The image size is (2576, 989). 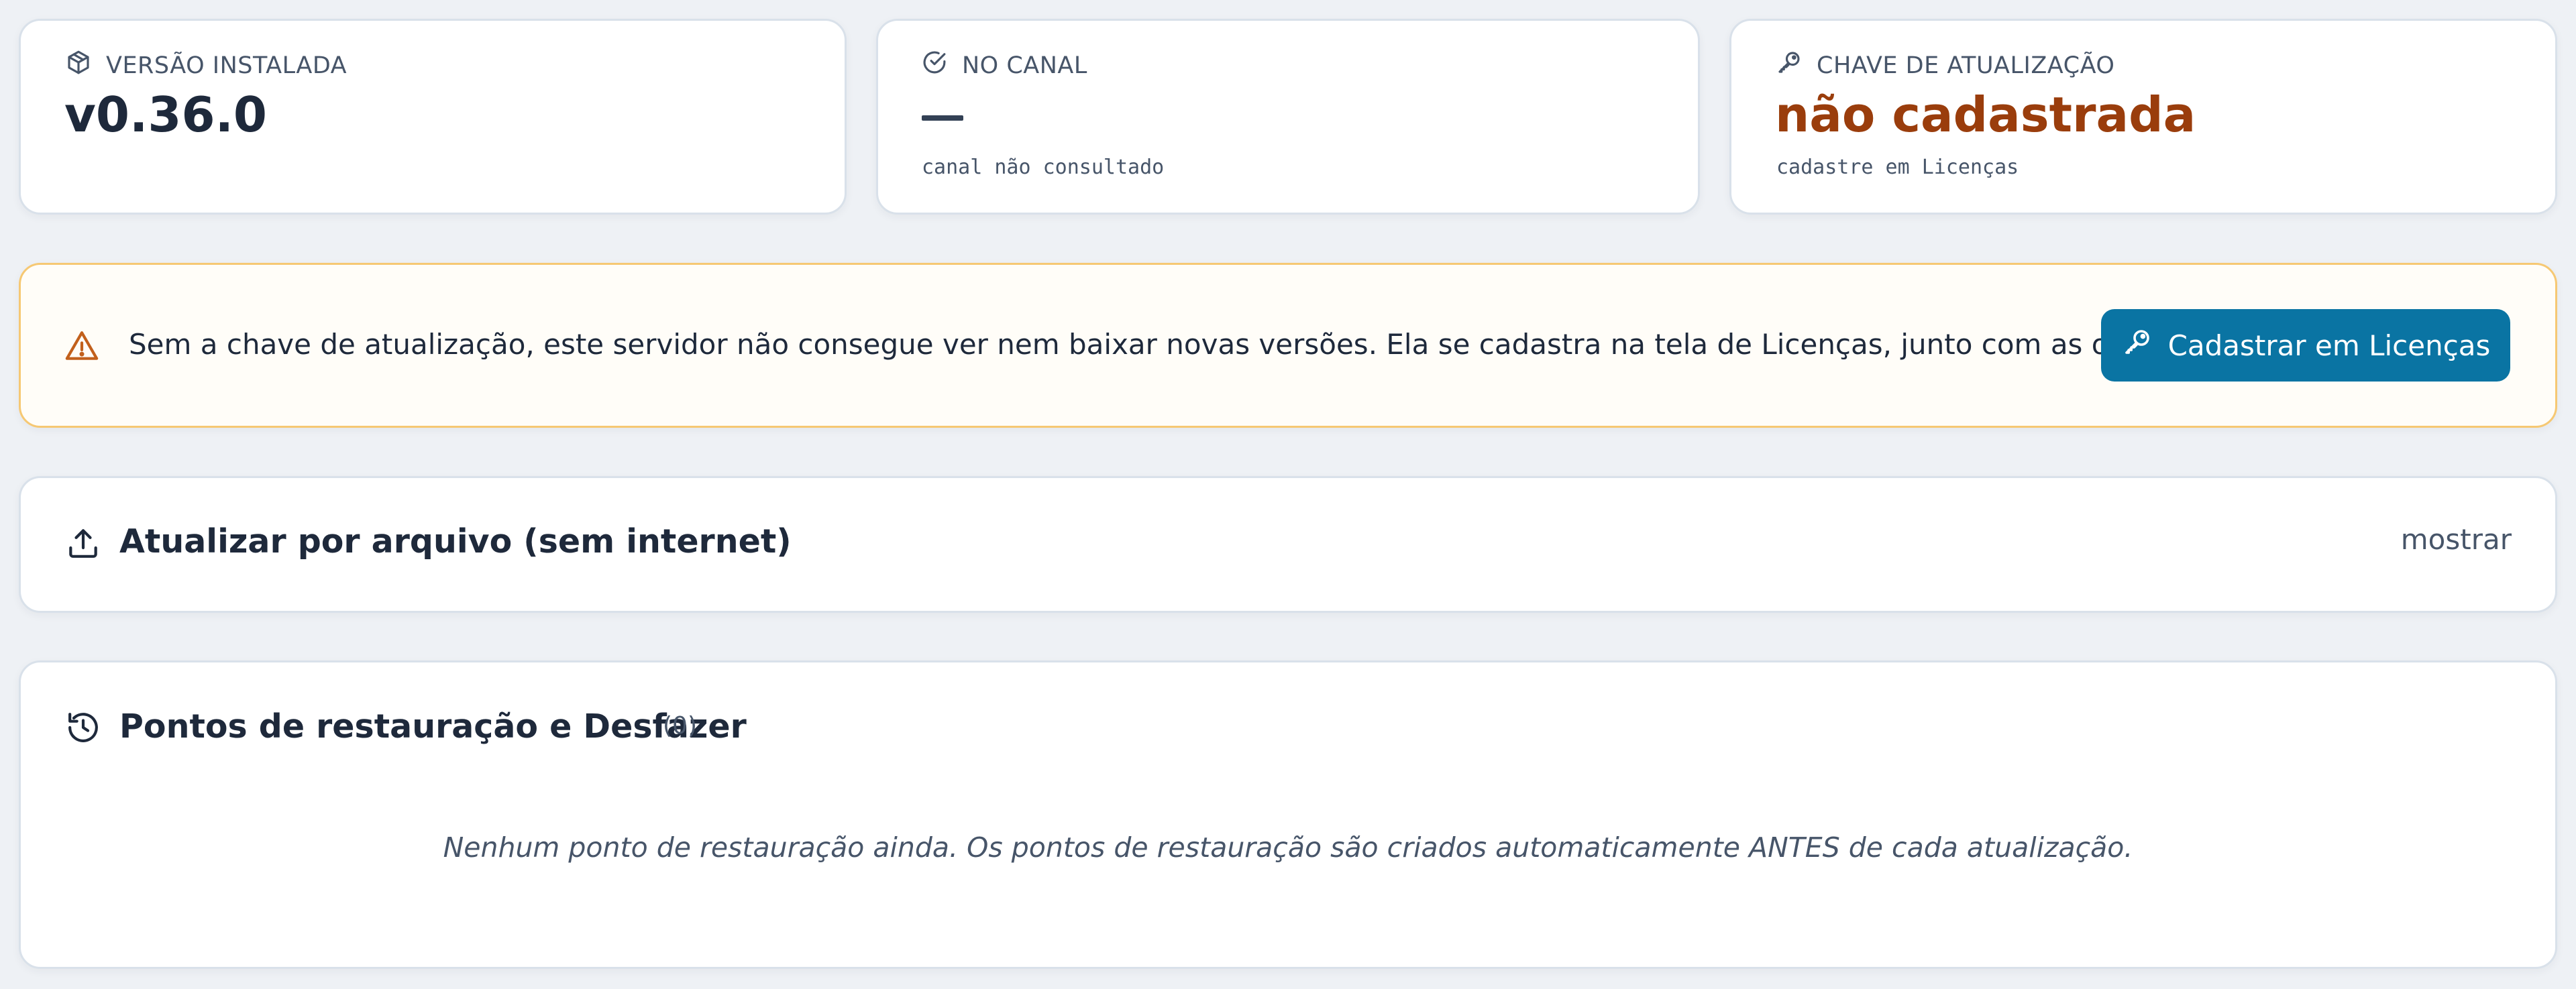 I want to click on channel-label-row: NO CANAL, so click(x=1003, y=65).